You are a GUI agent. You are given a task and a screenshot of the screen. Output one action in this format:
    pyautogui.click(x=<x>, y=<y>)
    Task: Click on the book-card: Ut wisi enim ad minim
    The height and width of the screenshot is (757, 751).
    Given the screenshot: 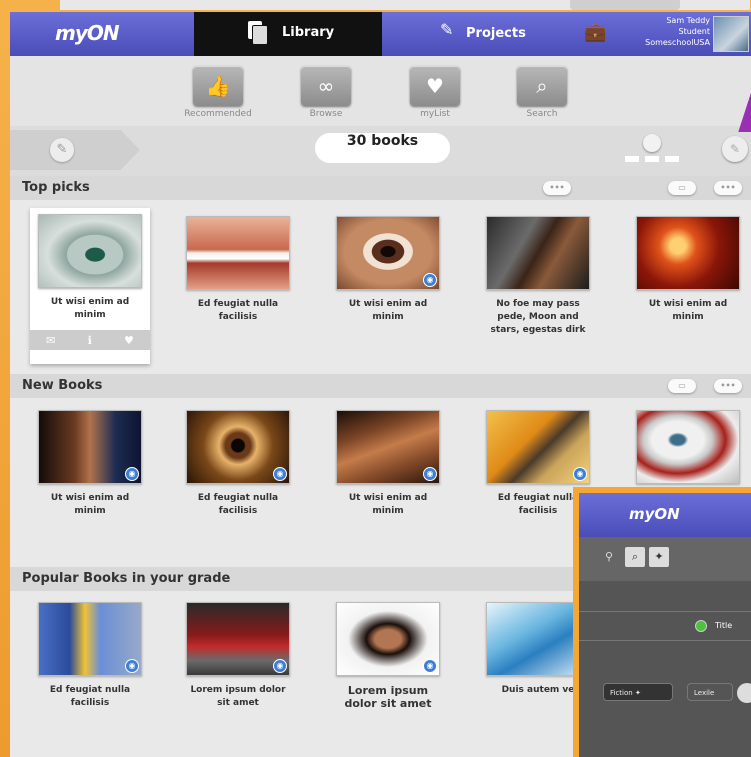 What is the action you would take?
    pyautogui.click(x=688, y=270)
    